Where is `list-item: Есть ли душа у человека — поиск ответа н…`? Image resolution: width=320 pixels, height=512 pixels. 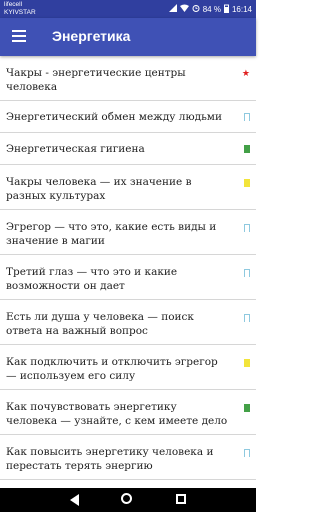 list-item: Есть ли душа у человека — поиск ответа н… is located at coordinates (128, 322).